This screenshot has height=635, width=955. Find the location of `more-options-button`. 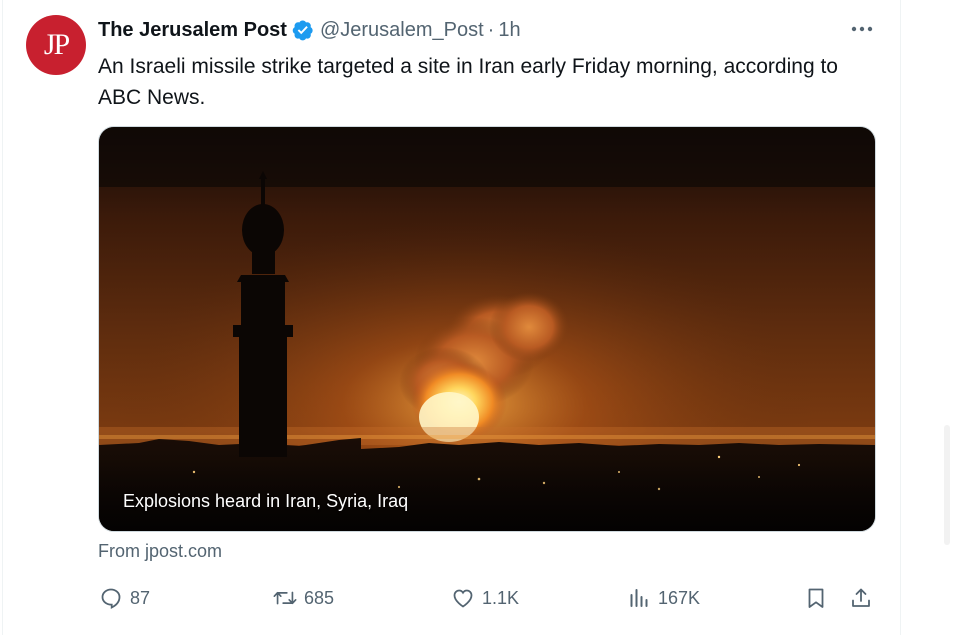

more-options-button is located at coordinates (862, 29).